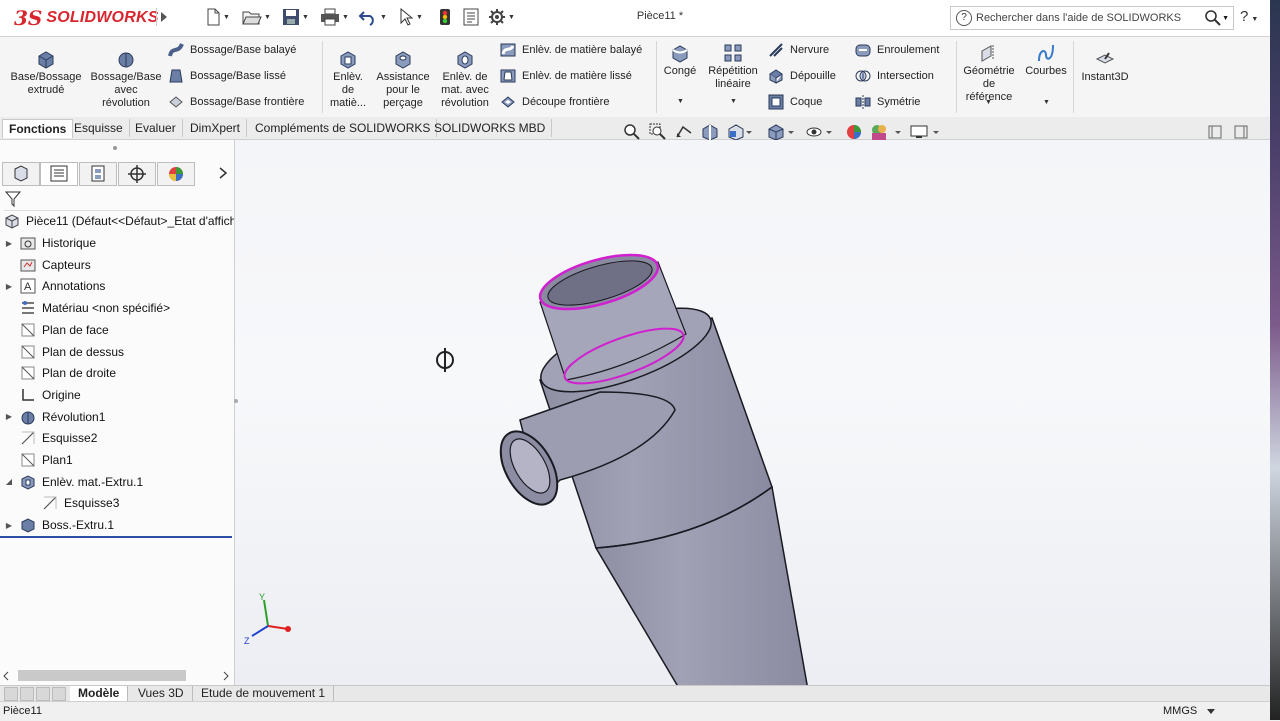 The height and width of the screenshot is (721, 1280). I want to click on reference-geometry-button: Géométrie de référence, so click(989, 73).